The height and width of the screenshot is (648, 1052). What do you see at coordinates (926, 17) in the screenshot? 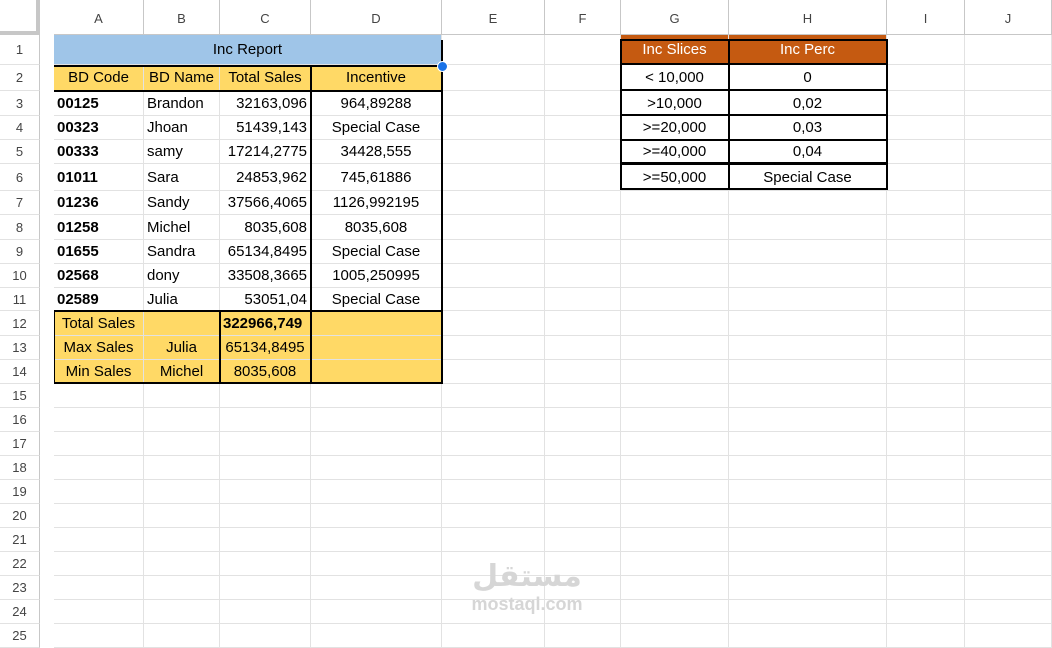
I see `column-header-i: I` at bounding box center [926, 17].